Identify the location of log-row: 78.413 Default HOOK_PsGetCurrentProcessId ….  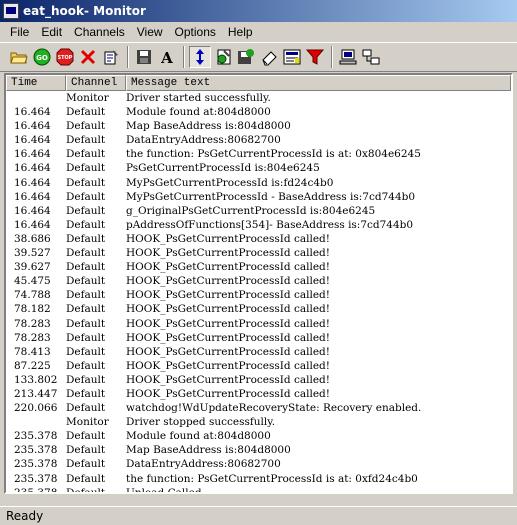
(258, 352).